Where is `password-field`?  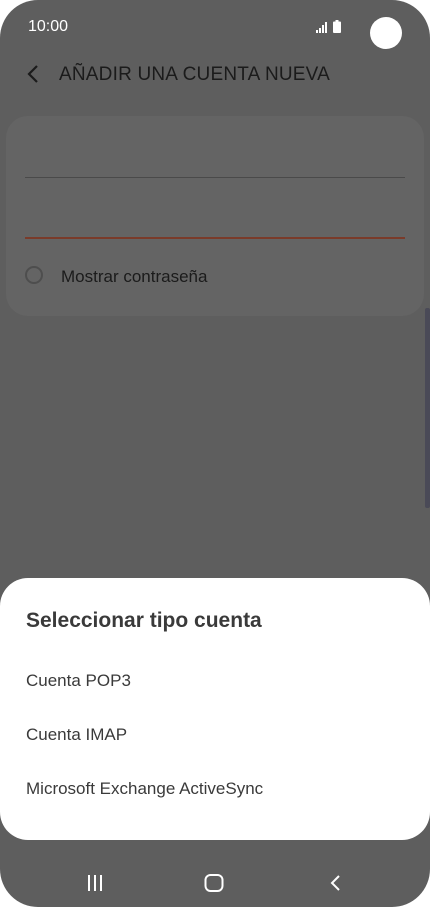 password-field is located at coordinates (215, 238).